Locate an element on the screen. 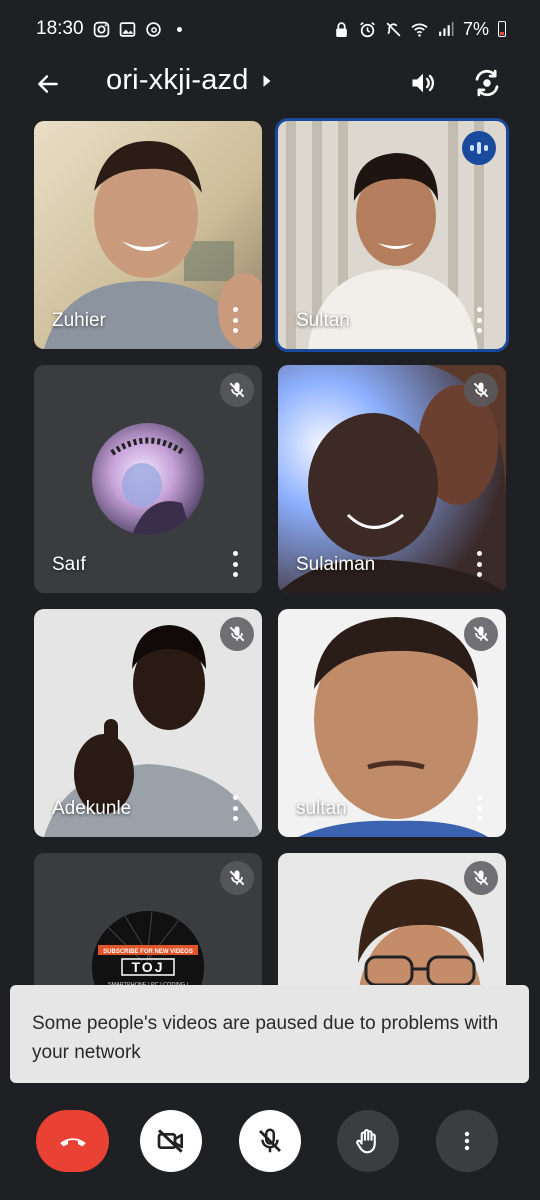 This screenshot has width=540, height=1200. switch-camera-button is located at coordinates (487, 83).